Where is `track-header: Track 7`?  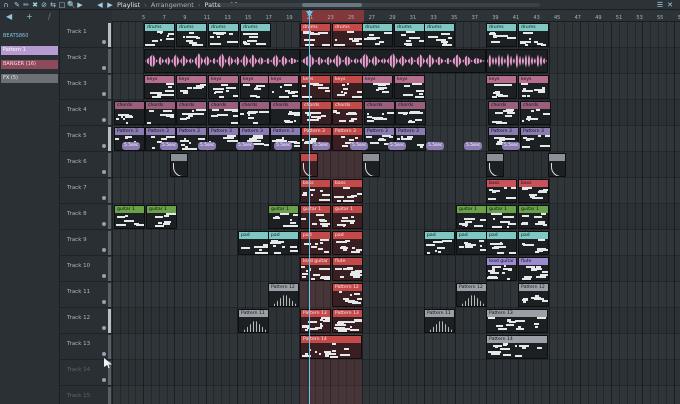
track-header: Track 7 is located at coordinates (86, 191).